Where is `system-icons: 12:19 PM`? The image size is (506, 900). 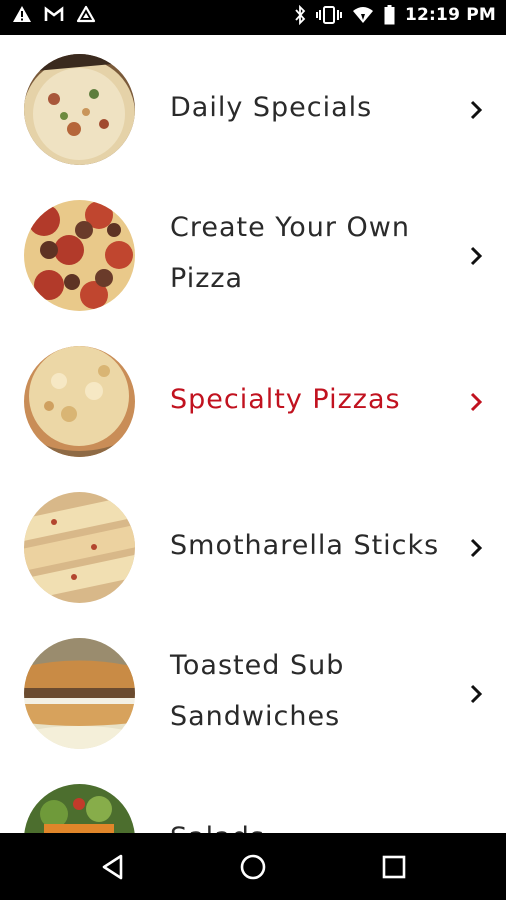
system-icons: 12:19 PM is located at coordinates (395, 15).